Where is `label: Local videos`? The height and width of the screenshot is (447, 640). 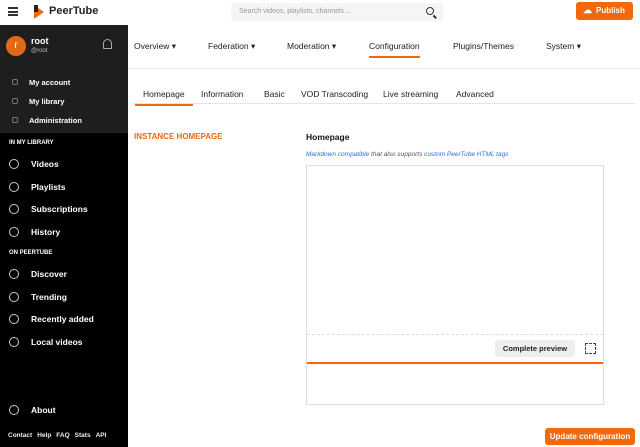
label: Local videos is located at coordinates (57, 341).